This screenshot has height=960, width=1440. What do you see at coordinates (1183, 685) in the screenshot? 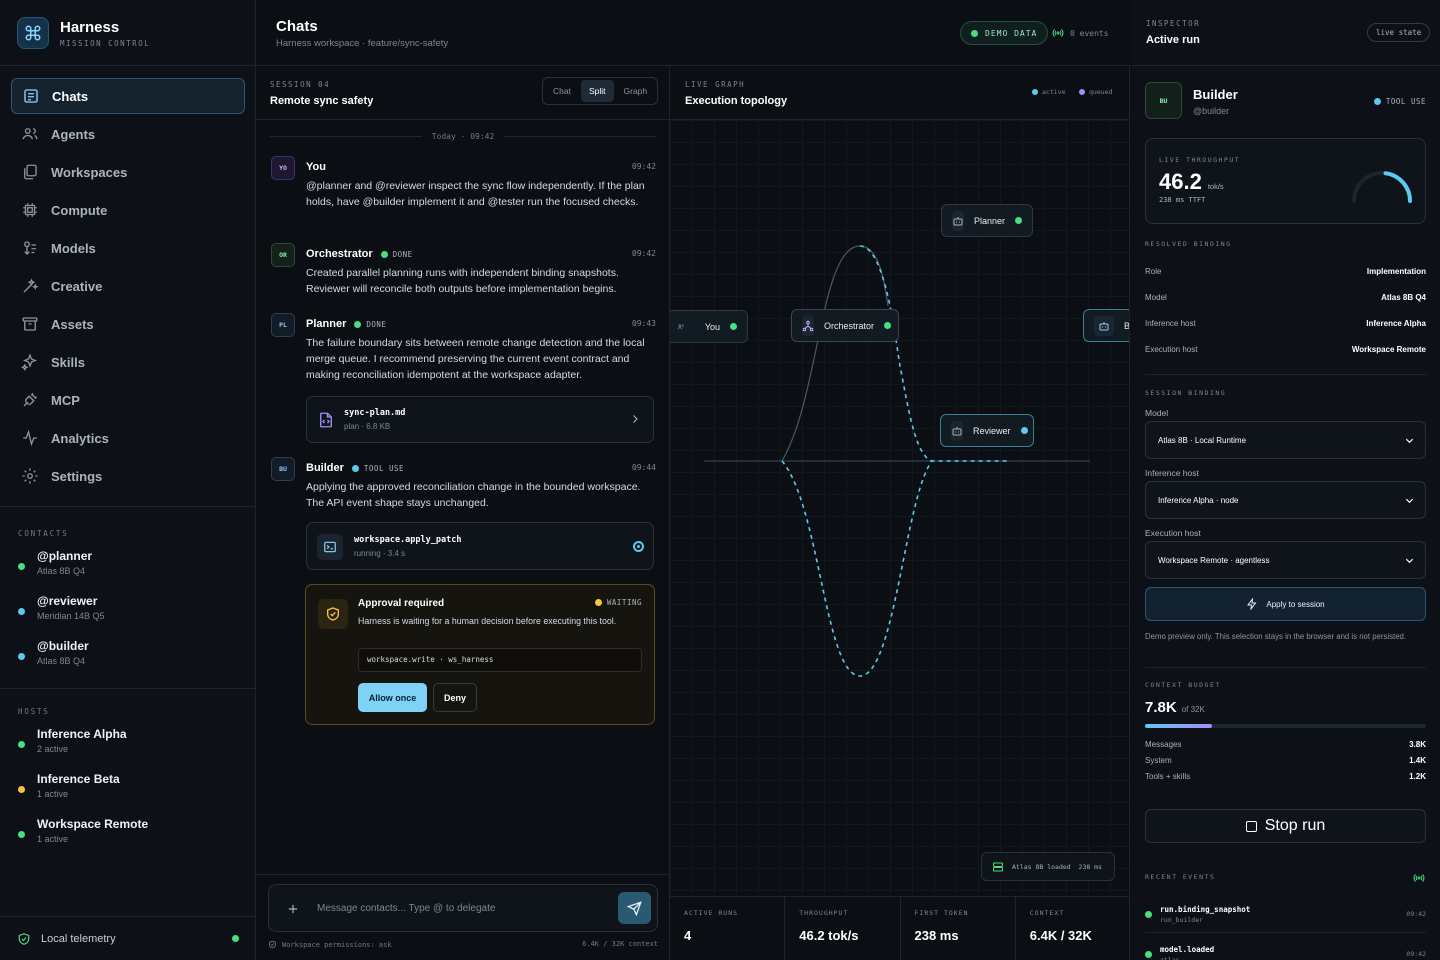
I see `context-budget-label: CONTEXT BUDGET` at bounding box center [1183, 685].